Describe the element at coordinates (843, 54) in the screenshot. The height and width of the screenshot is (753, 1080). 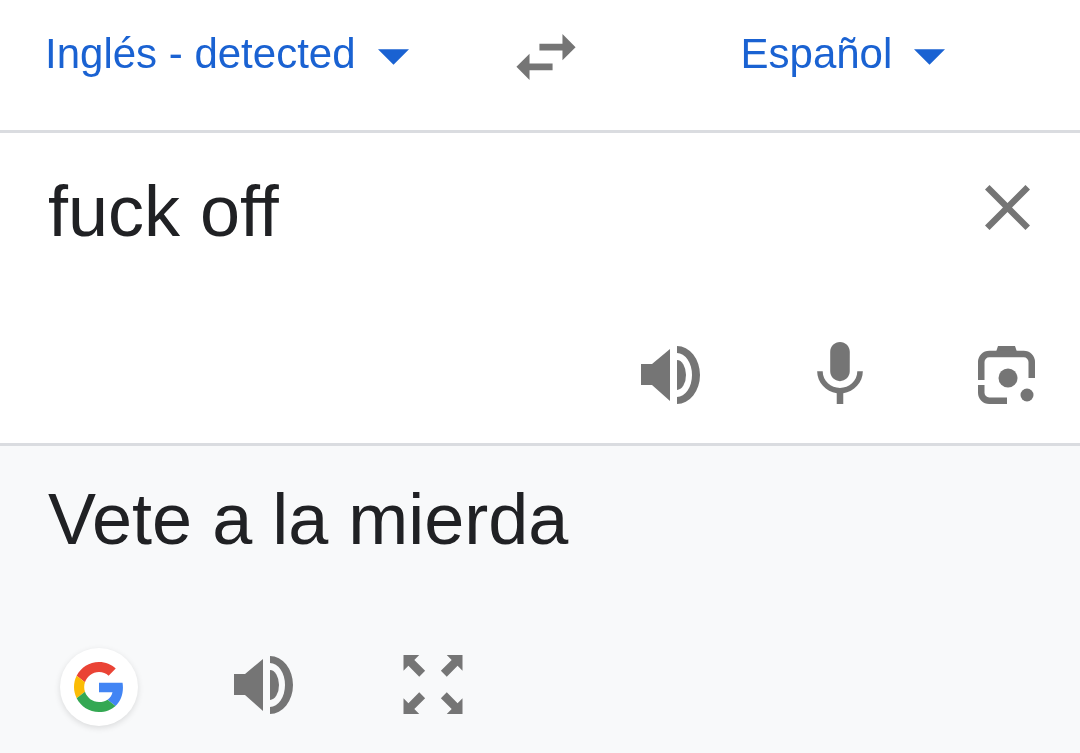
I see `target-language-button: Español` at that location.